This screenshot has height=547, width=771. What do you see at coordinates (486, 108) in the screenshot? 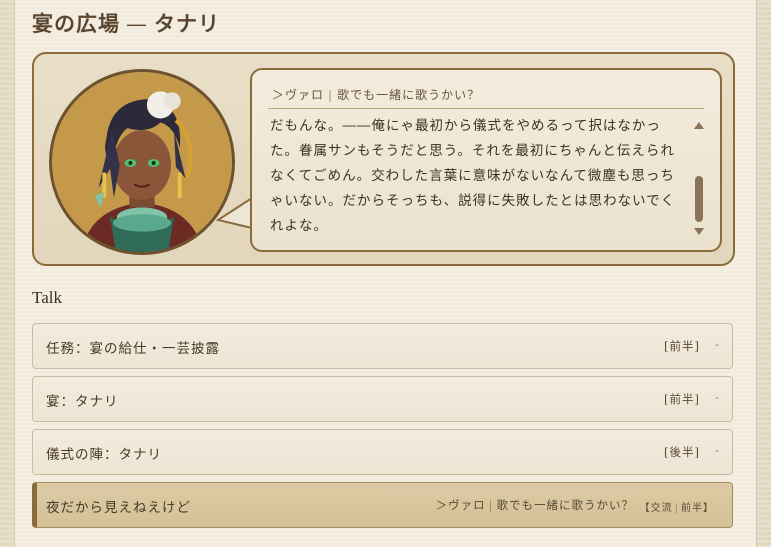
I see `bubble-divider` at bounding box center [486, 108].